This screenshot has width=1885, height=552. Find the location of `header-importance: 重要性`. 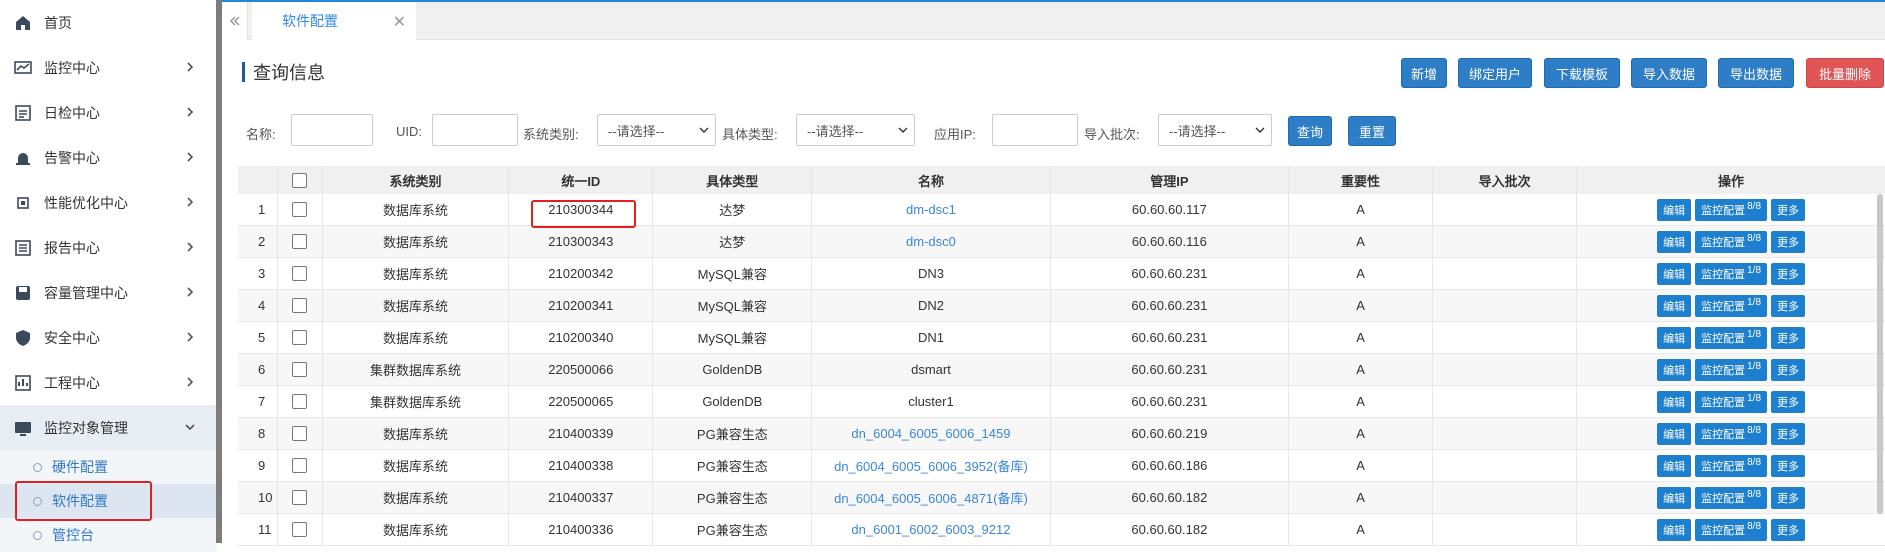

header-importance: 重要性 is located at coordinates (1361, 180).